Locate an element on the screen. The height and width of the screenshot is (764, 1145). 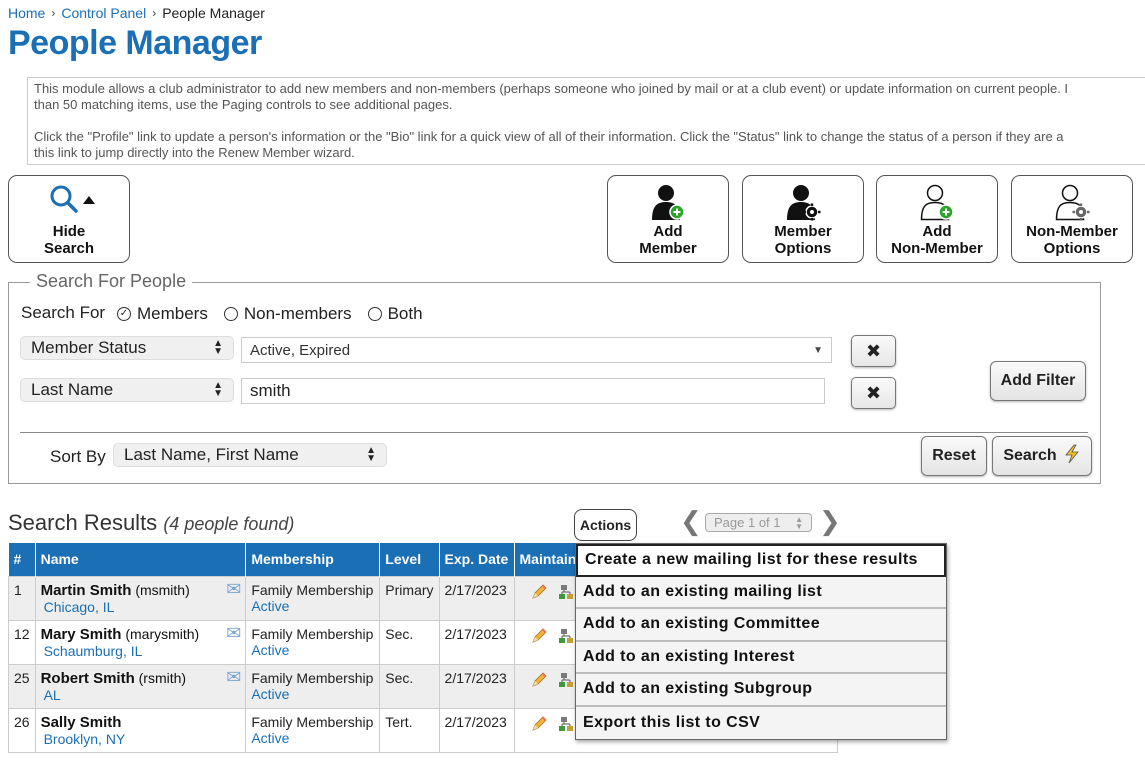
person-name-link: Robert Smith is located at coordinates (88, 678).